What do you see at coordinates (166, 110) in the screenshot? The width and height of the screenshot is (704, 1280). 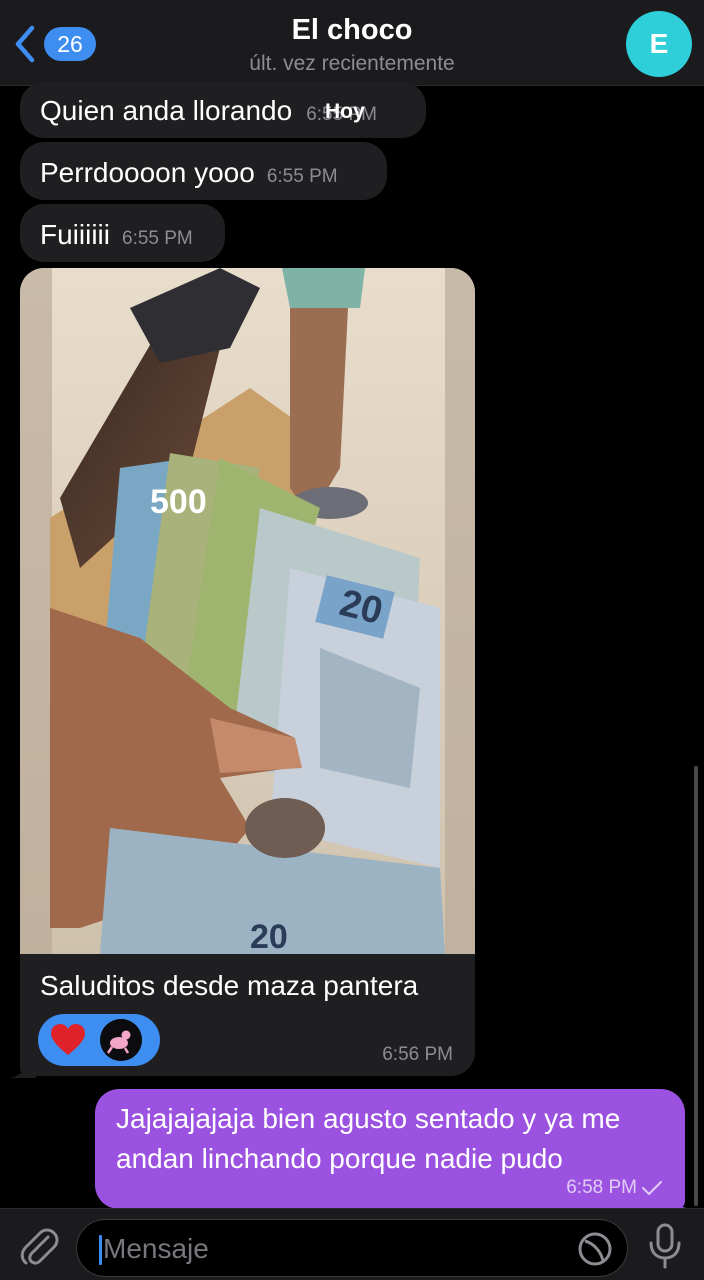 I see `message-text: Quien anda llorando` at bounding box center [166, 110].